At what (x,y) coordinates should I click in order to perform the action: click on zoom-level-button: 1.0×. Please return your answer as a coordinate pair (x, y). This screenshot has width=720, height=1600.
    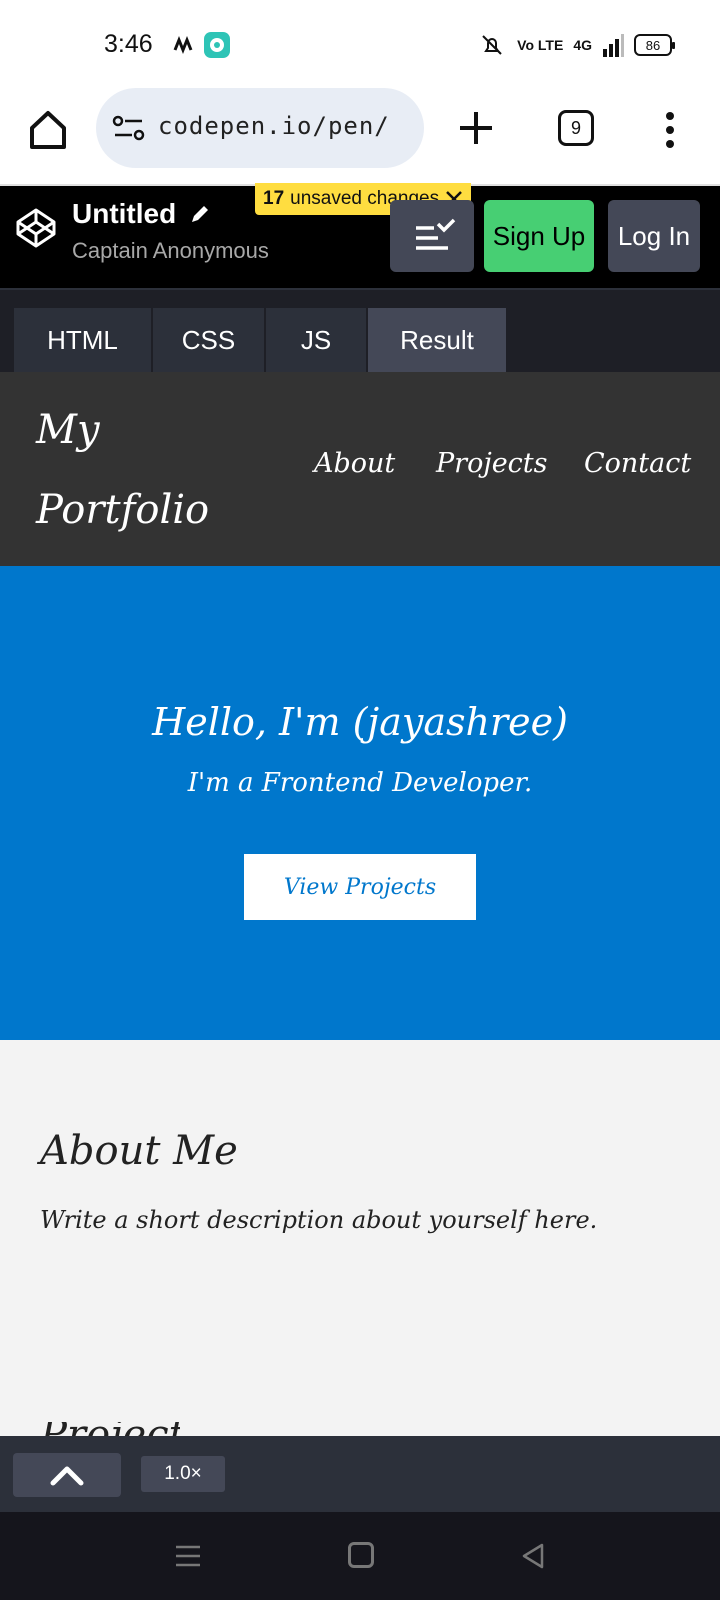
    Looking at the image, I should click on (183, 1474).